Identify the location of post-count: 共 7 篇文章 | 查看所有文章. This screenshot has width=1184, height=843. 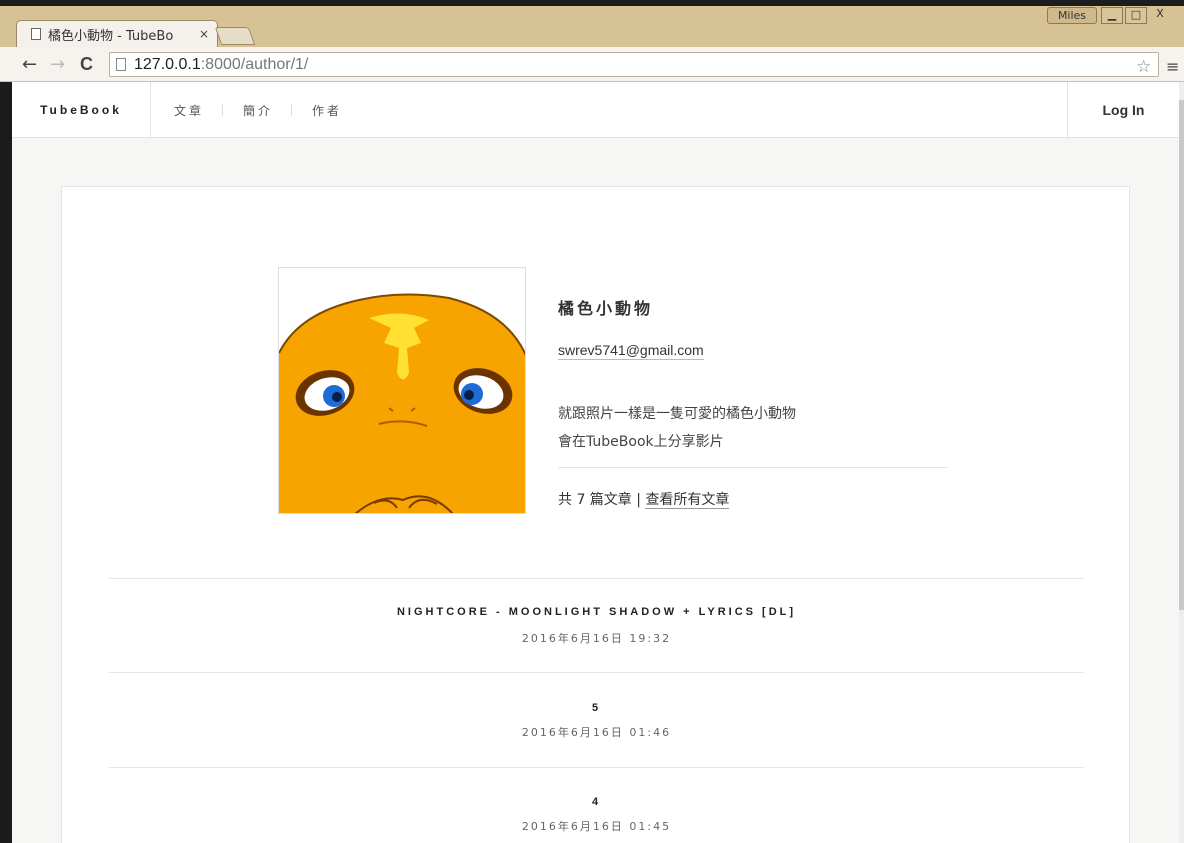
(644, 499).